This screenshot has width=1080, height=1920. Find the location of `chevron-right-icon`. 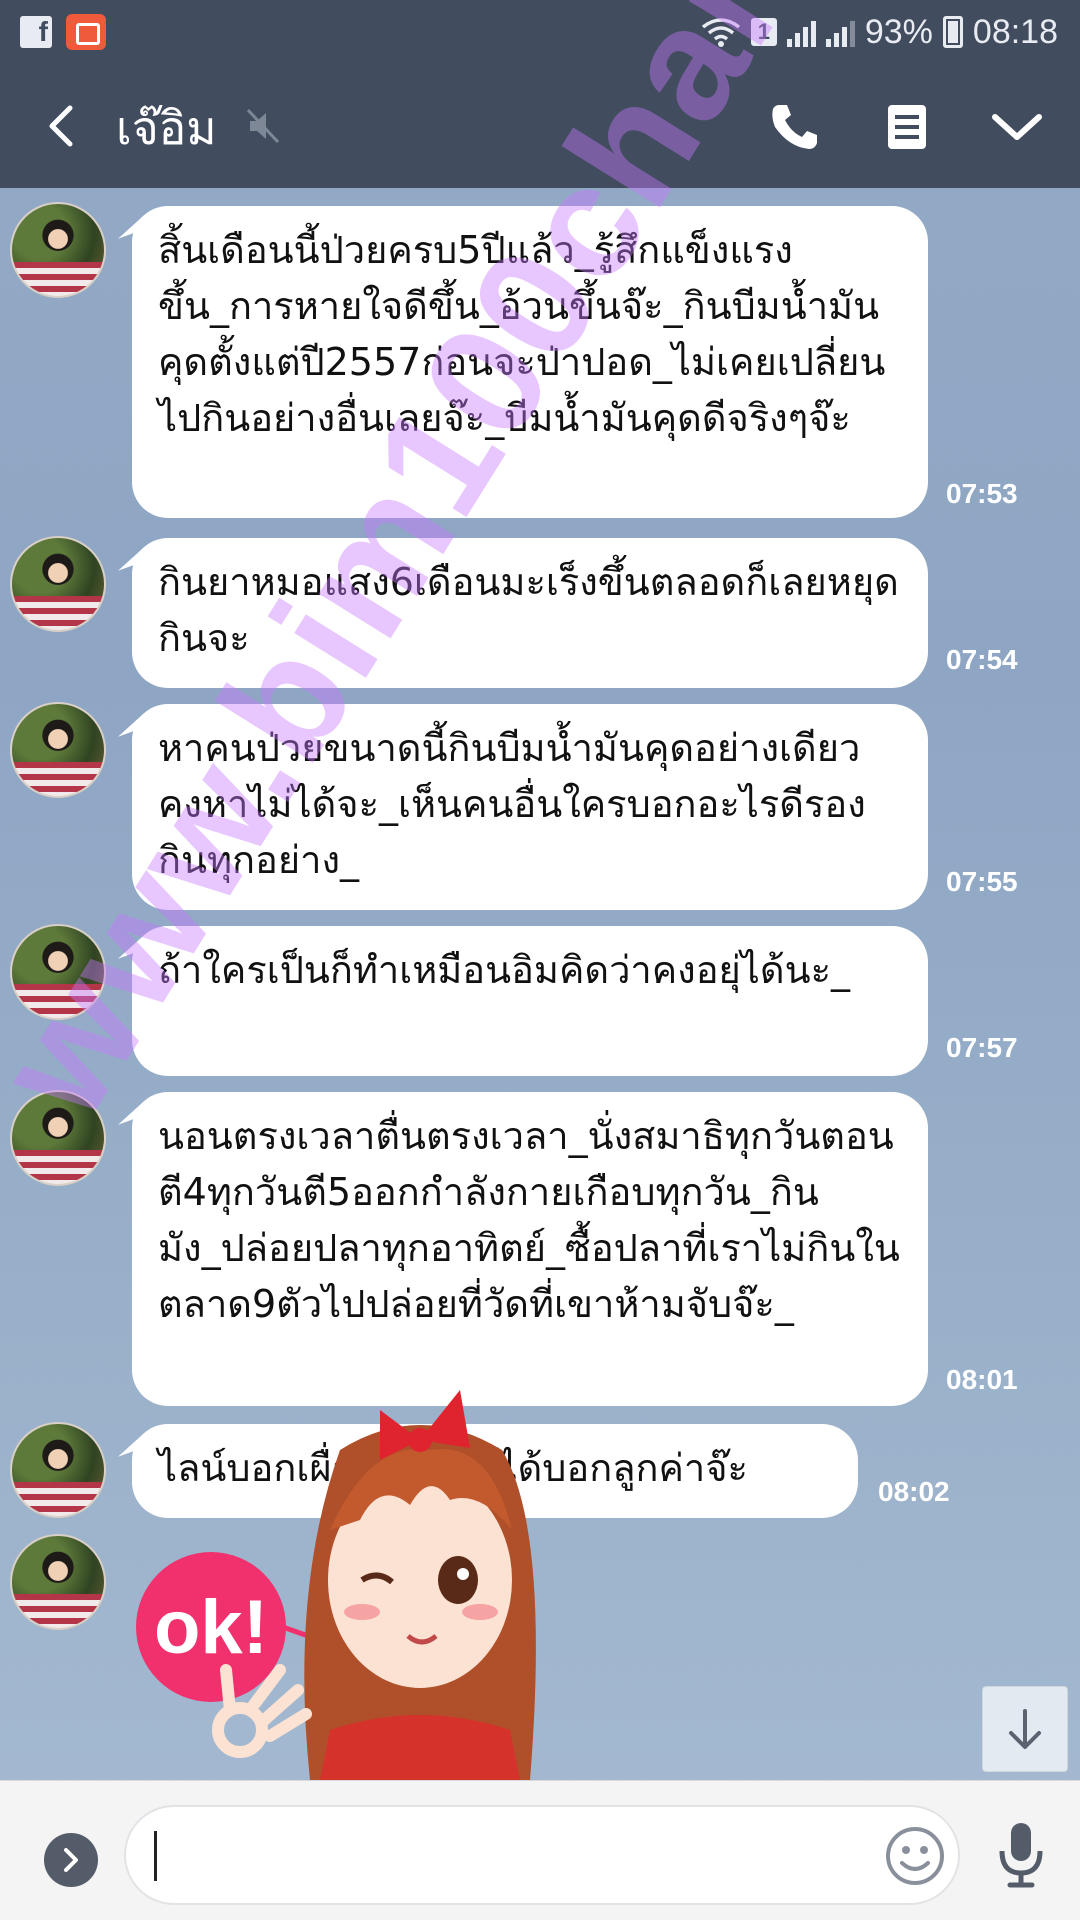

chevron-right-icon is located at coordinates (71, 1860).